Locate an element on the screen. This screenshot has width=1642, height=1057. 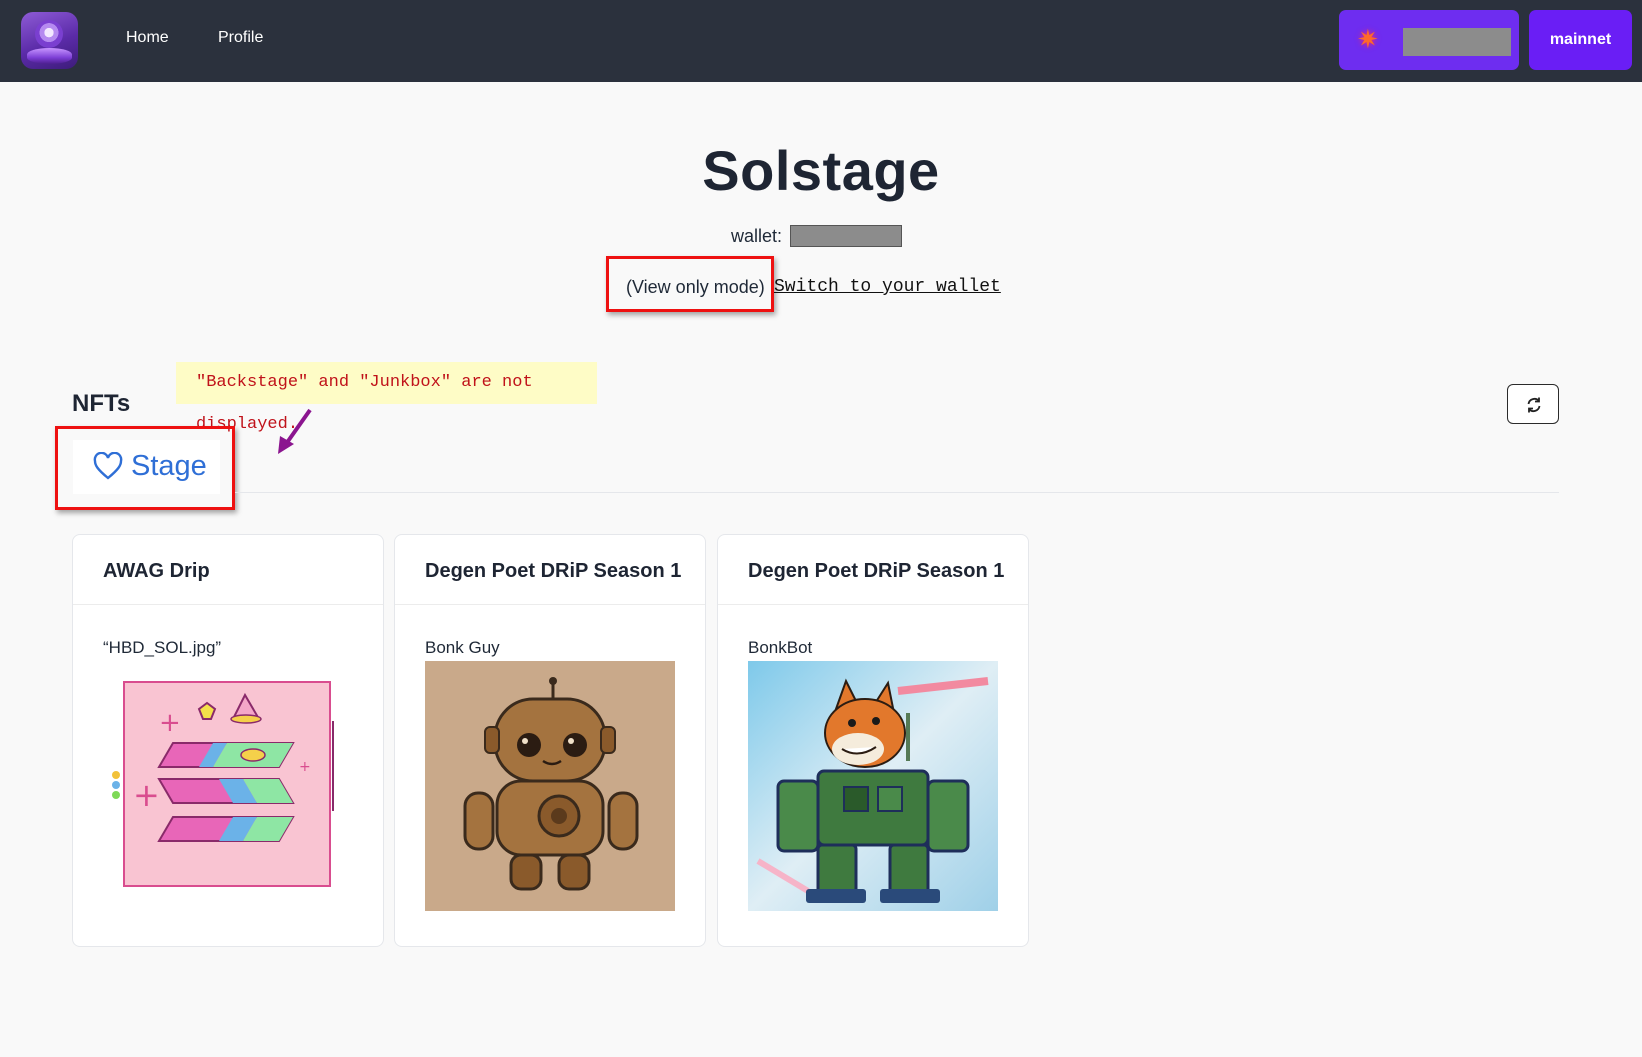
page-title: Solstage is located at coordinates (821, 170).